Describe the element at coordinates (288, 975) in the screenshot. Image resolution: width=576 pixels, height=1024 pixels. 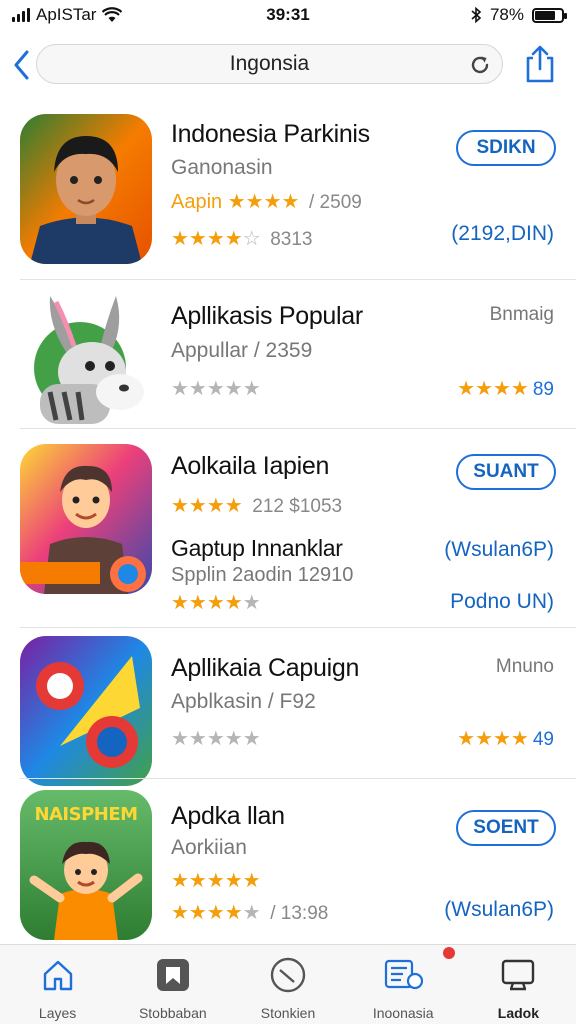
I see `search-icon` at that location.